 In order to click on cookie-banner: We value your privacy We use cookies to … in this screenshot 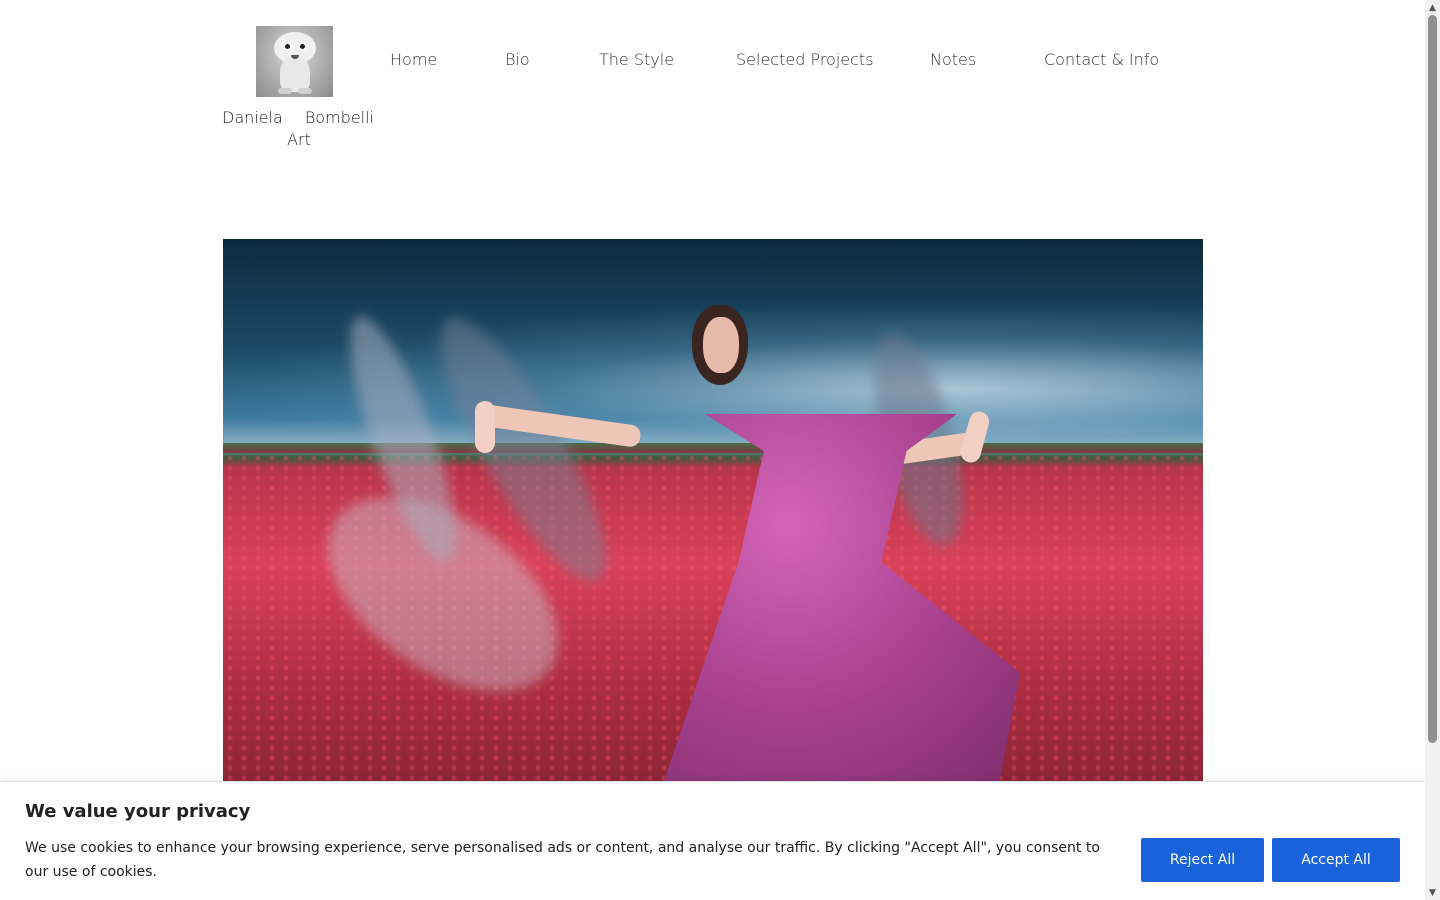, I will do `click(712, 840)`.